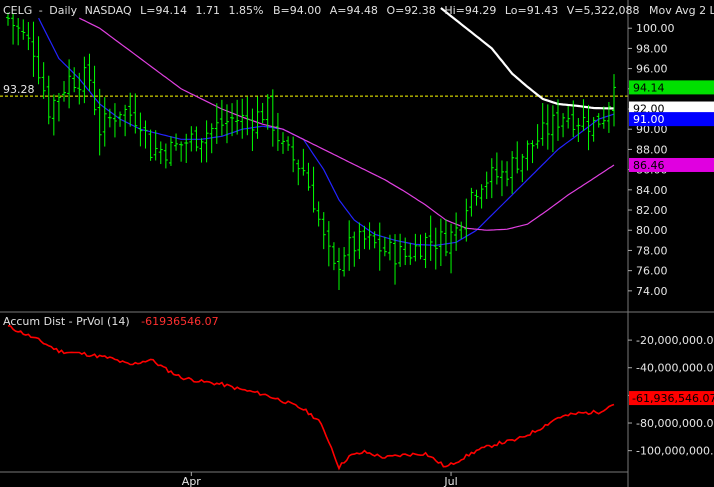  Describe the element at coordinates (675, 423) in the screenshot. I see `ad-tick-label: -80,000,000.00` at that location.